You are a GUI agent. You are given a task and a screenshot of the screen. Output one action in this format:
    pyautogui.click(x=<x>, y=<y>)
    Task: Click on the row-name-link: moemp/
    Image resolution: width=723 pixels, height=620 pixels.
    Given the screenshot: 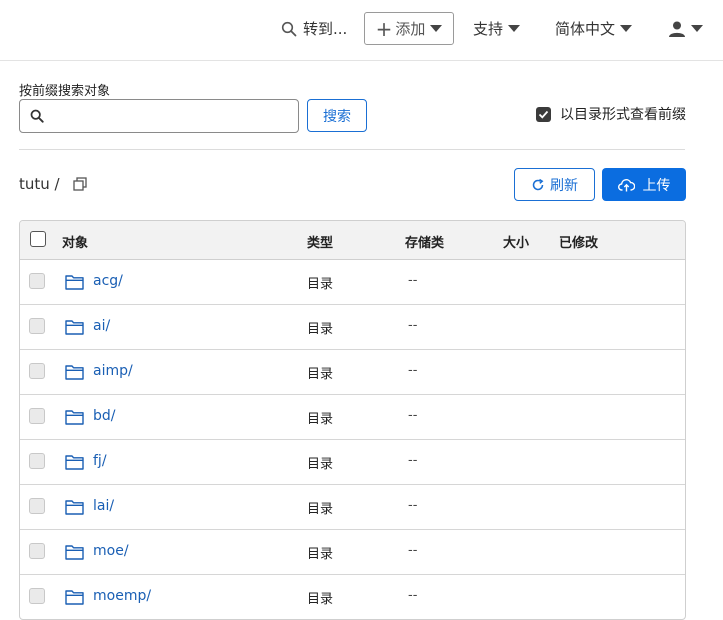 What is the action you would take?
    pyautogui.click(x=122, y=596)
    